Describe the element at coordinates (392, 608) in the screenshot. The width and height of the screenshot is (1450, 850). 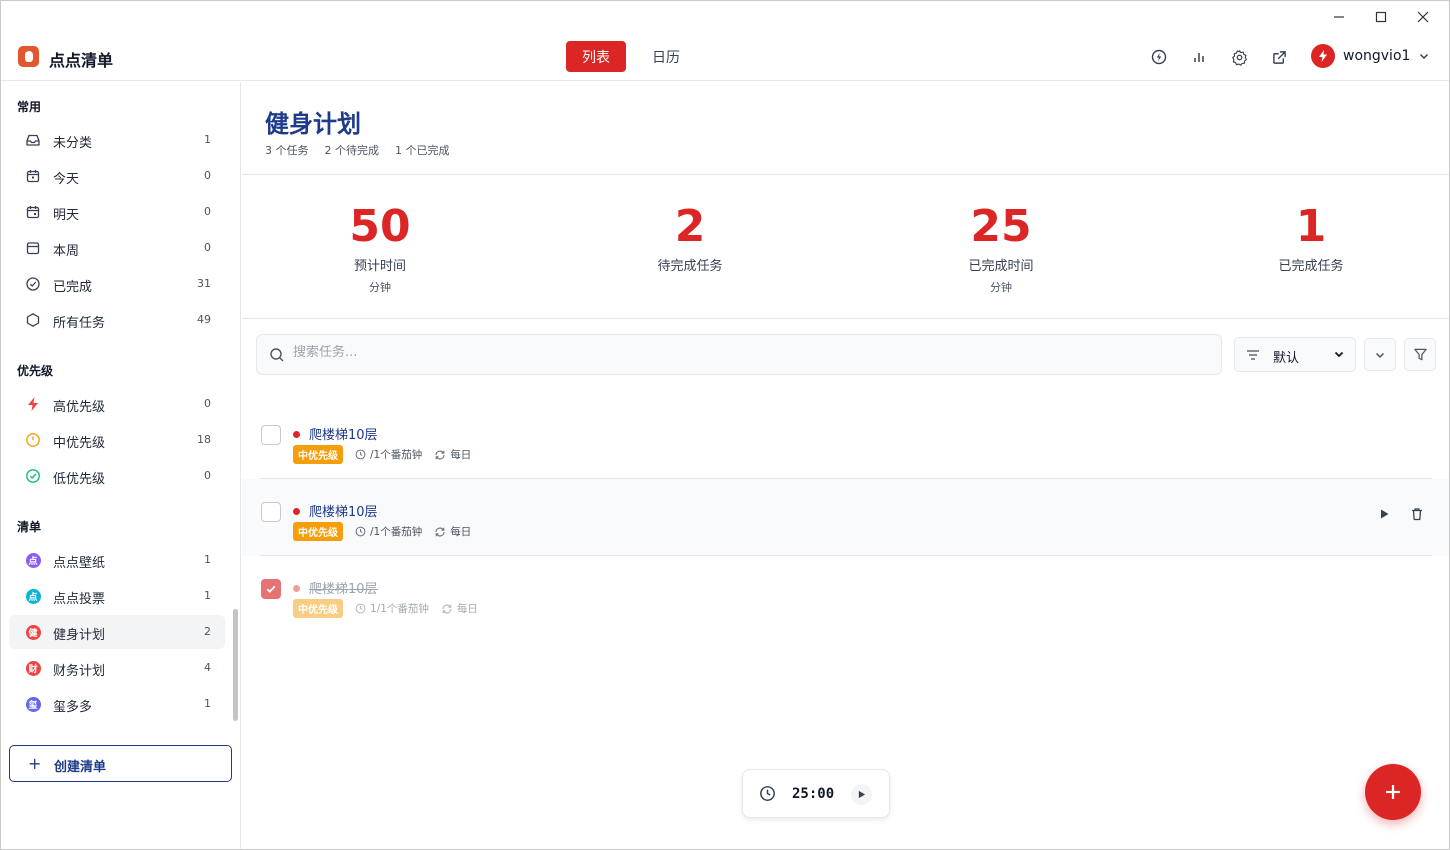
I see `pomodoro-info: 1/1个番茄钟` at that location.